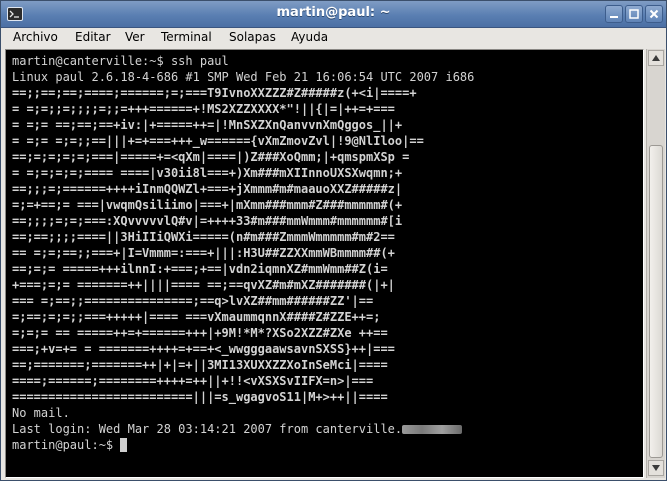 The image size is (667, 481). What do you see at coordinates (614, 17) in the screenshot?
I see `minimize-icon` at bounding box center [614, 17].